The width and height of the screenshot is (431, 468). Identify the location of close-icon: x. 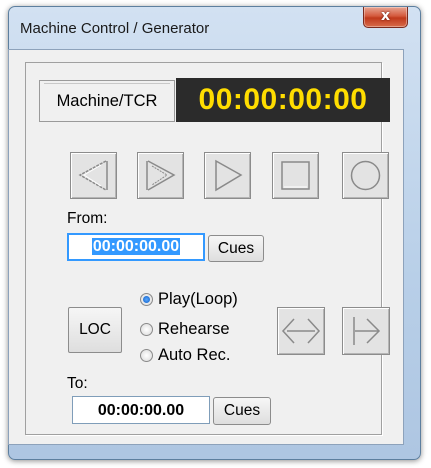
(385, 16).